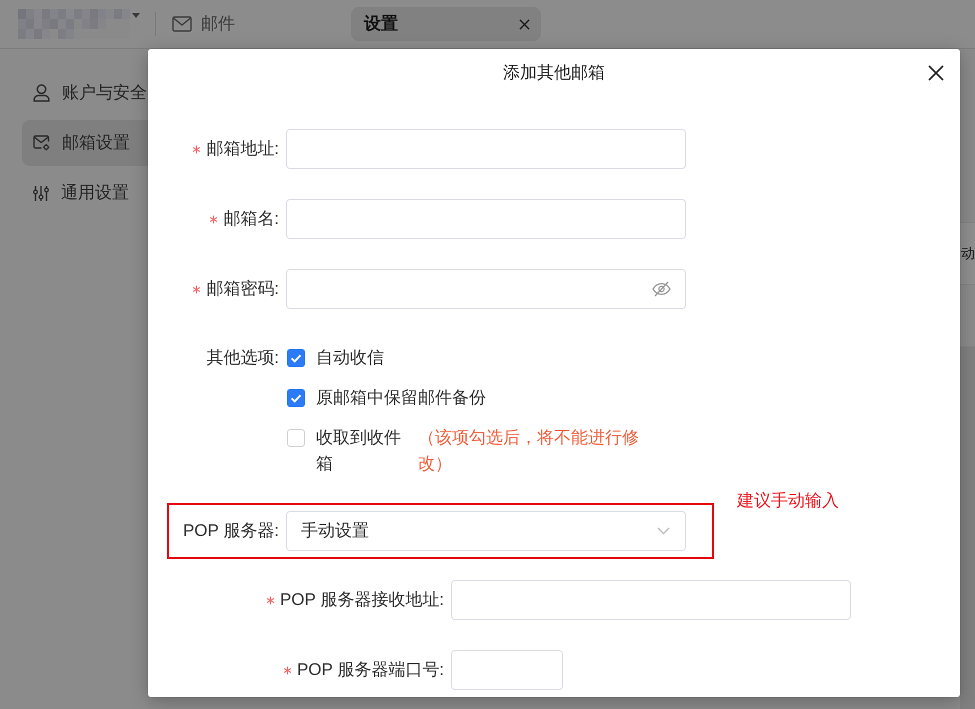 The width and height of the screenshot is (975, 709). What do you see at coordinates (251, 219) in the screenshot?
I see `field-label: 邮箱名:` at bounding box center [251, 219].